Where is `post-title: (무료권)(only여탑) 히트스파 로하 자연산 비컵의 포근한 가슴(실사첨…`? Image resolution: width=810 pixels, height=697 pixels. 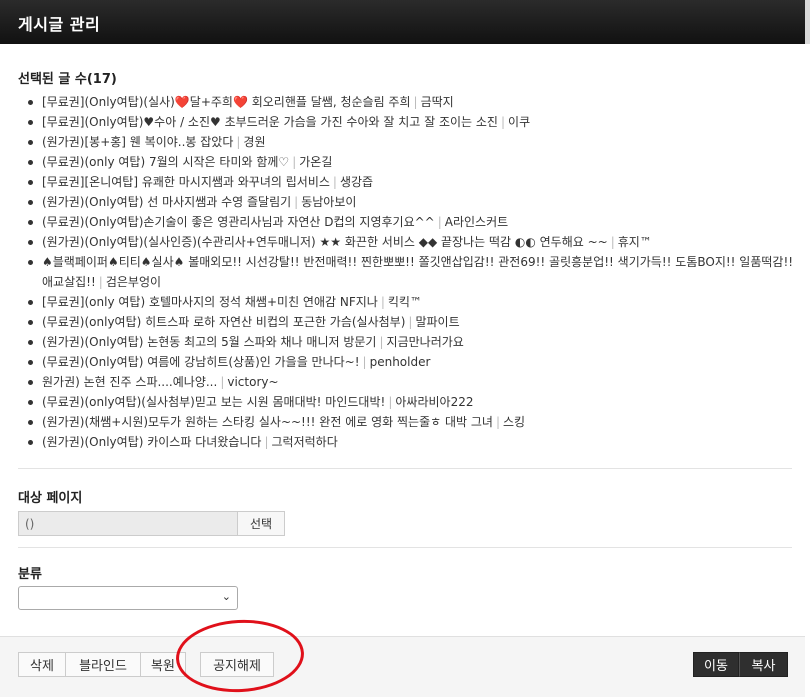
post-title: (무료권)(only여탑) 히트스파 로하 자연산 비컵의 포근한 가슴(실사첨… is located at coordinates (224, 322).